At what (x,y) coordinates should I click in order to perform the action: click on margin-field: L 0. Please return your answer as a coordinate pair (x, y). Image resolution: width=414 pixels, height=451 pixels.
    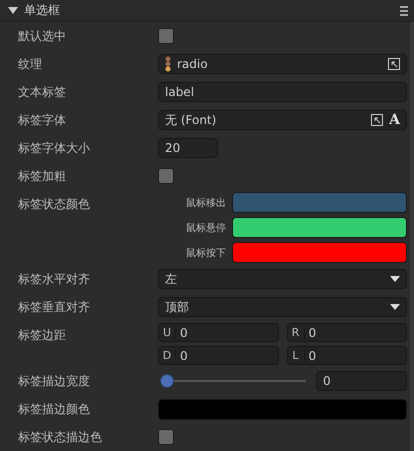
    Looking at the image, I should click on (346, 355).